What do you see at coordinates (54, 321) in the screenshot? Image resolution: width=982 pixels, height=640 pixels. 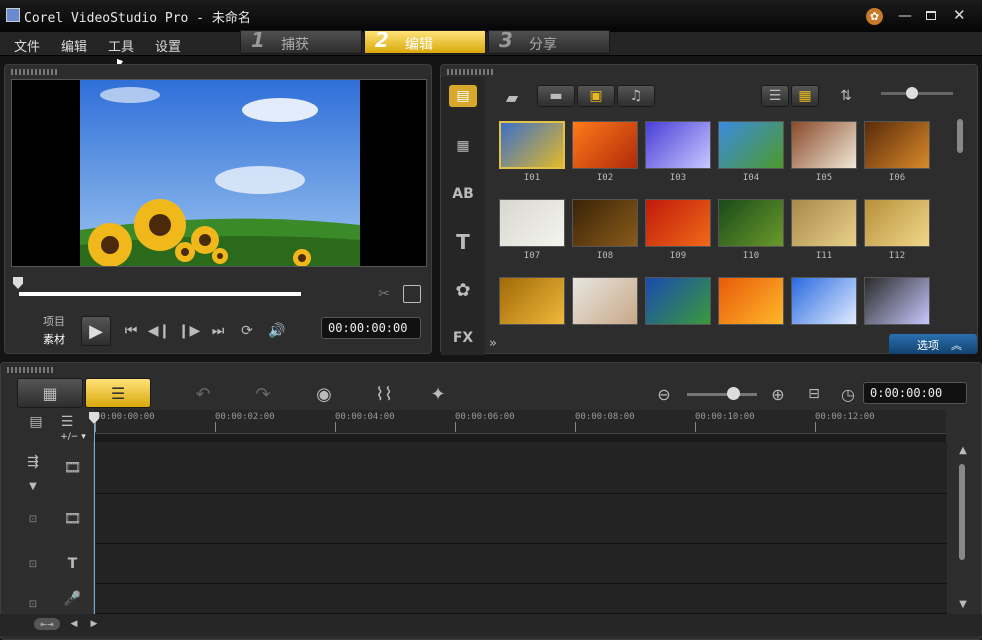 I see `mode-project-label: 项目` at bounding box center [54, 321].